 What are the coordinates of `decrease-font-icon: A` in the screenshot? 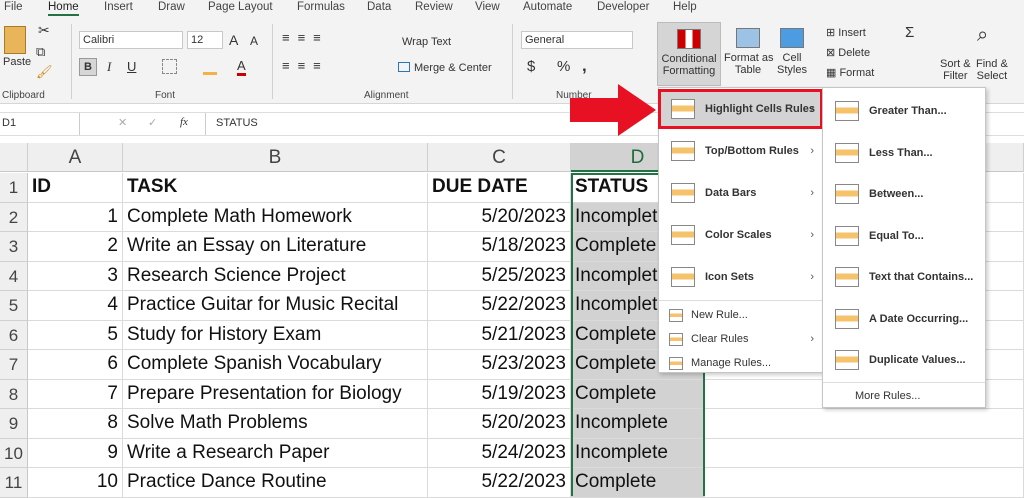 It's located at (254, 41).